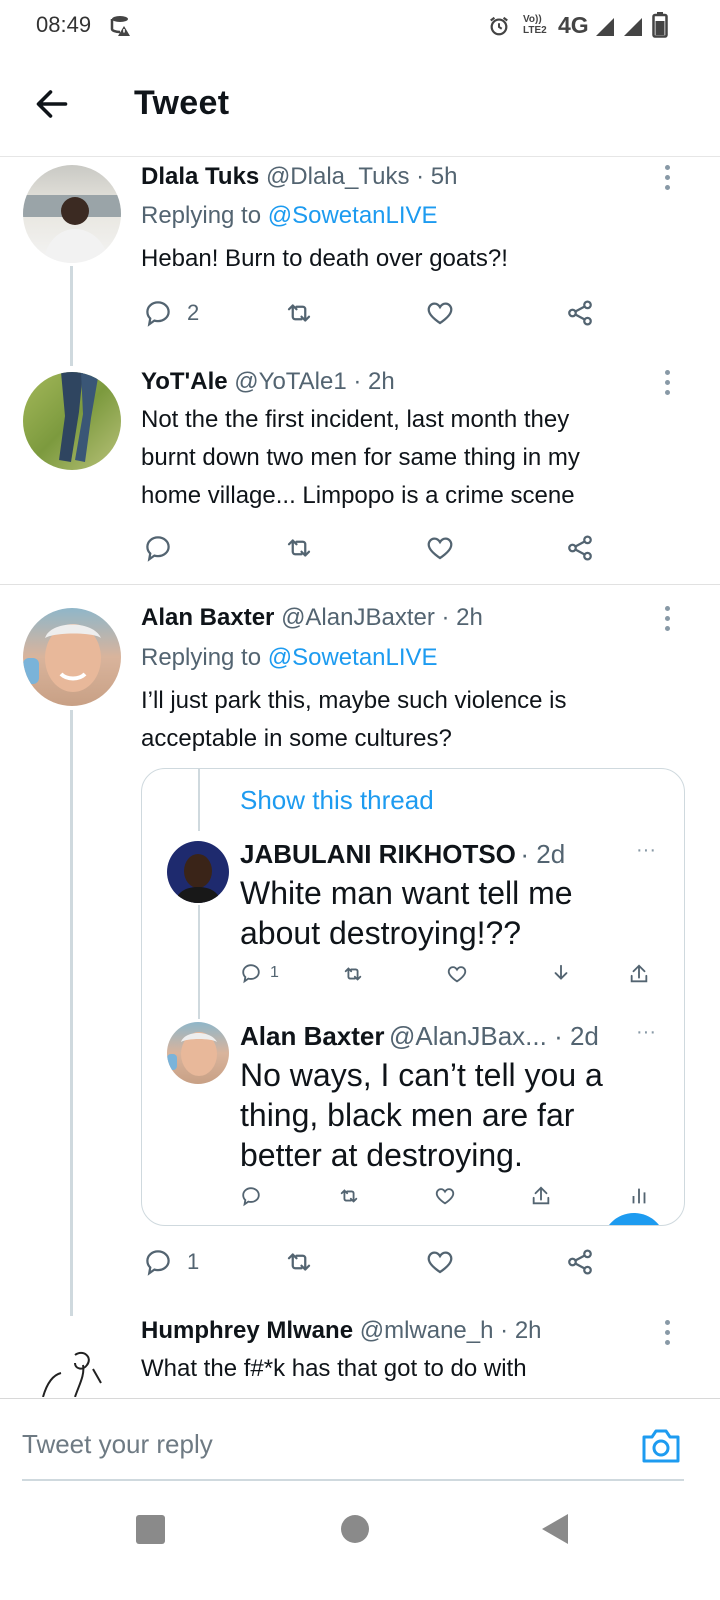  I want to click on tweet-text-line: home village... Limpopo is a crime scene, so click(358, 495).